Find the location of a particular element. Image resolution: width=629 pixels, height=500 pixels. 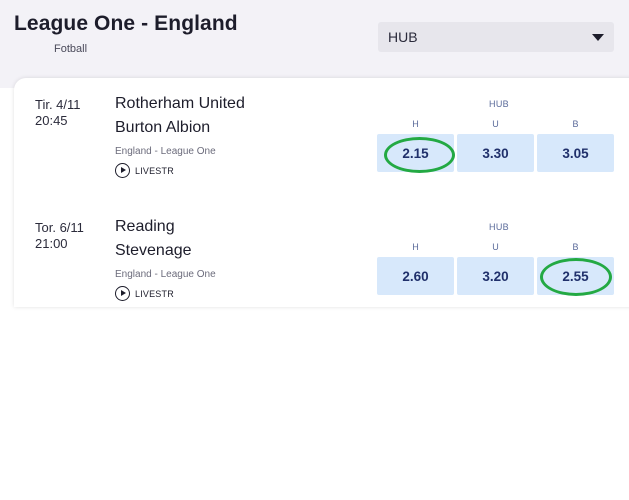

page-title: League One - England is located at coordinates (126, 23).